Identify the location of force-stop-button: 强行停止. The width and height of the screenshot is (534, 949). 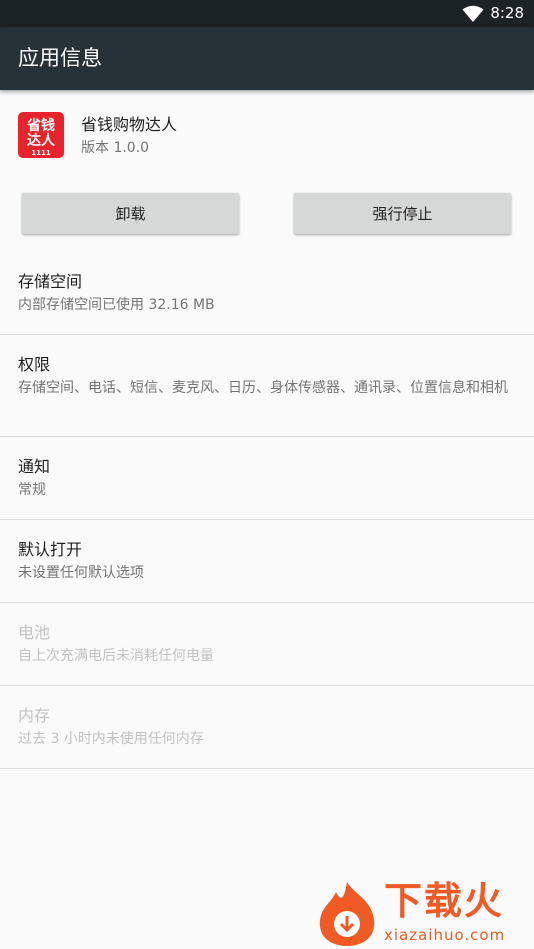
(402, 213).